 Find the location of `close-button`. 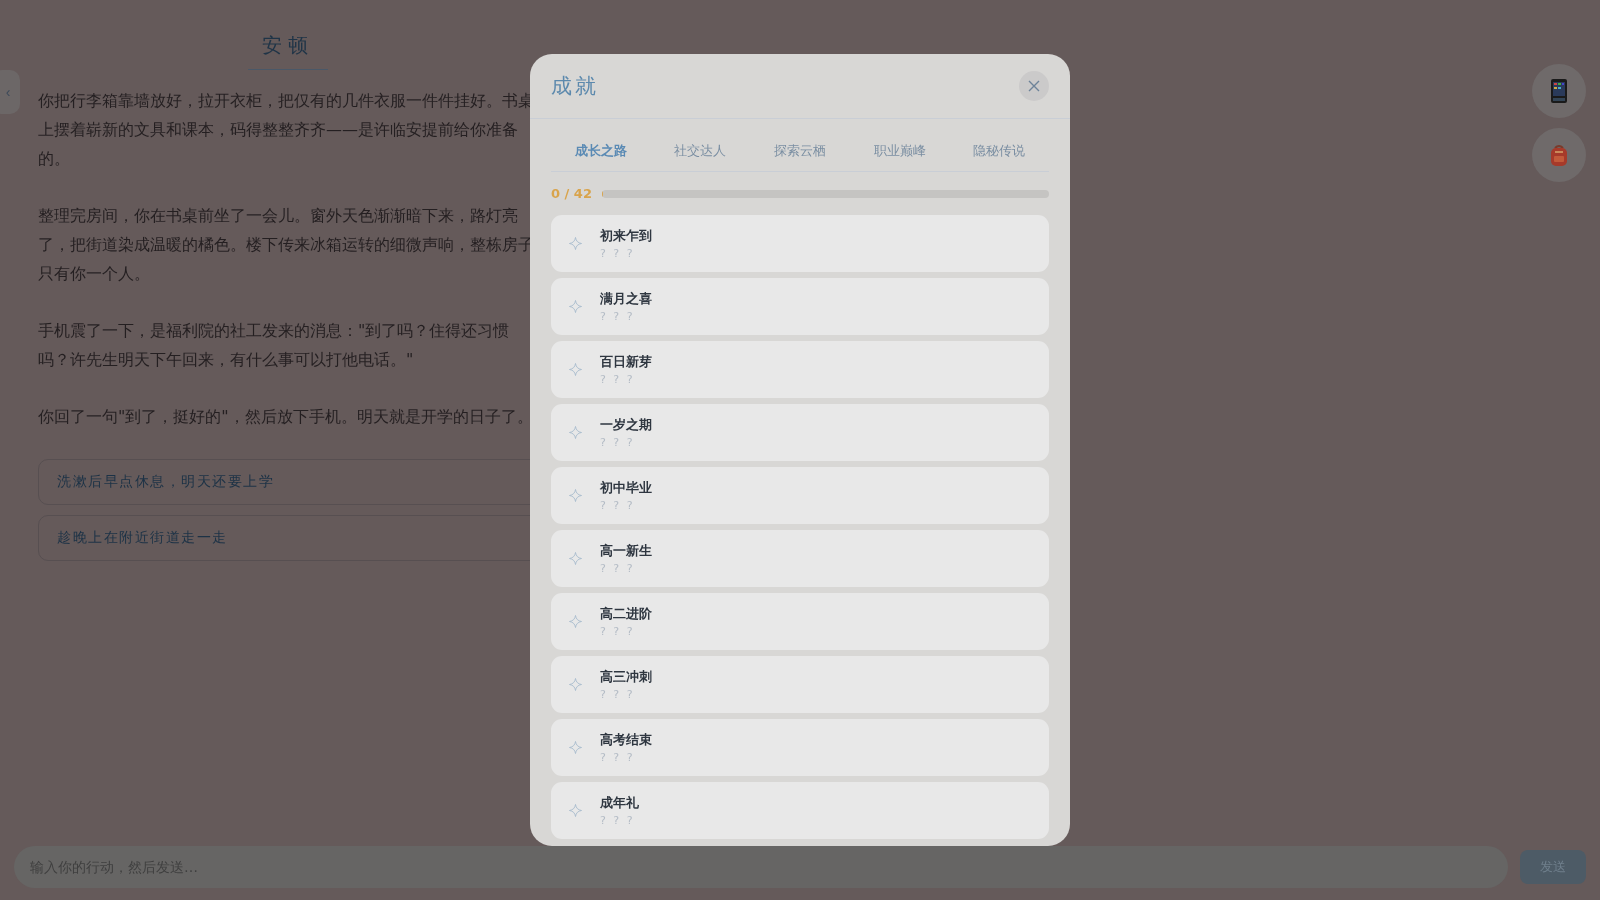

close-button is located at coordinates (1034, 86).